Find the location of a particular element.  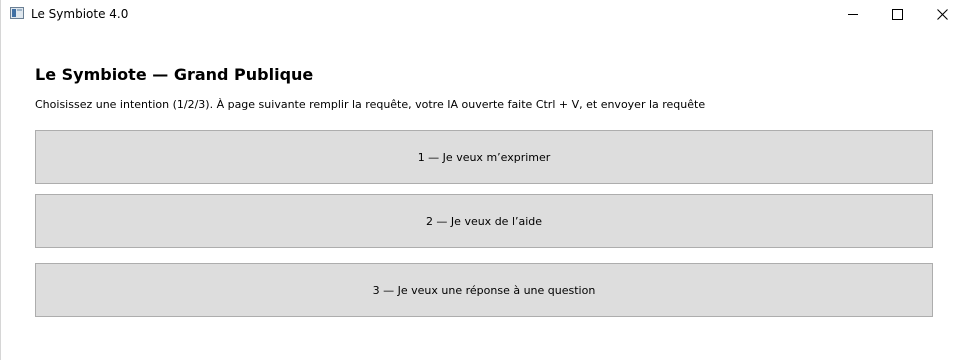

title-bar: Le Symbiote 4.0 is located at coordinates (483, 14).